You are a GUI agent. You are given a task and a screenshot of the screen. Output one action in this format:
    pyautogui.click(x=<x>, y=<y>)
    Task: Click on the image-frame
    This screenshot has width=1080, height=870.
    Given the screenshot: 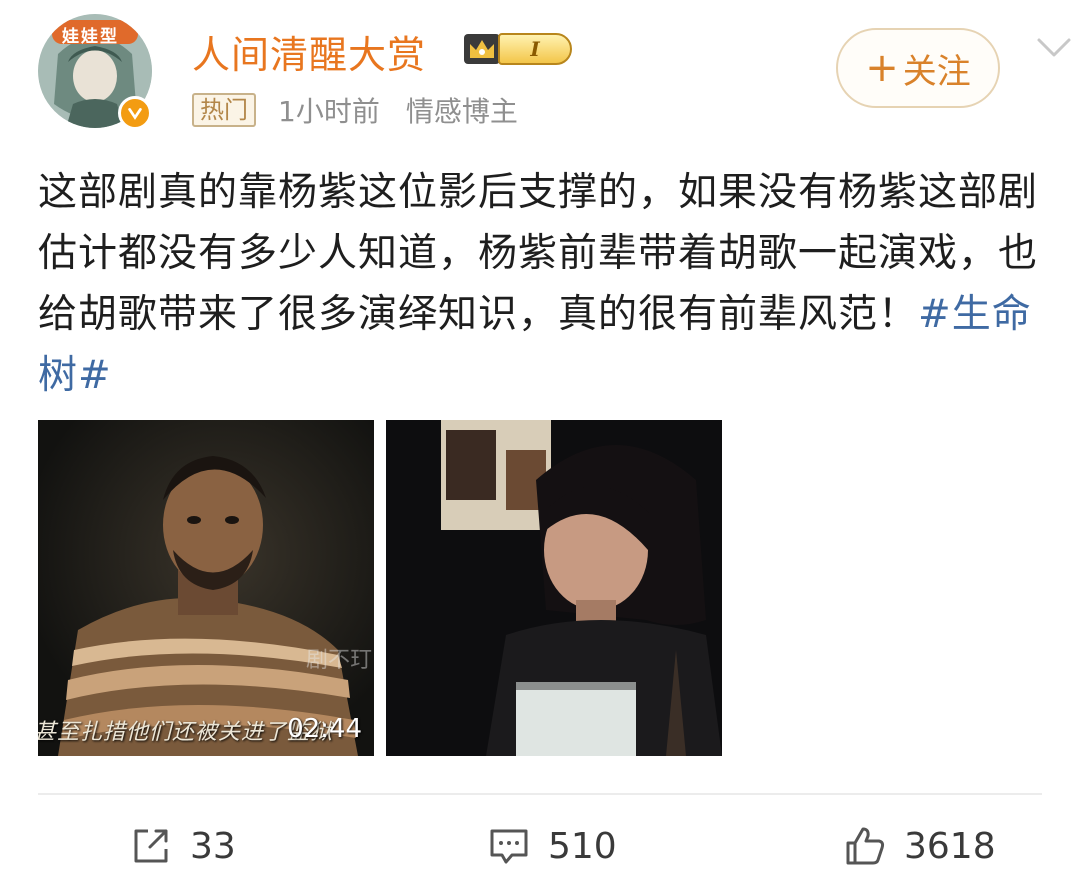 What is the action you would take?
    pyautogui.click(x=554, y=588)
    